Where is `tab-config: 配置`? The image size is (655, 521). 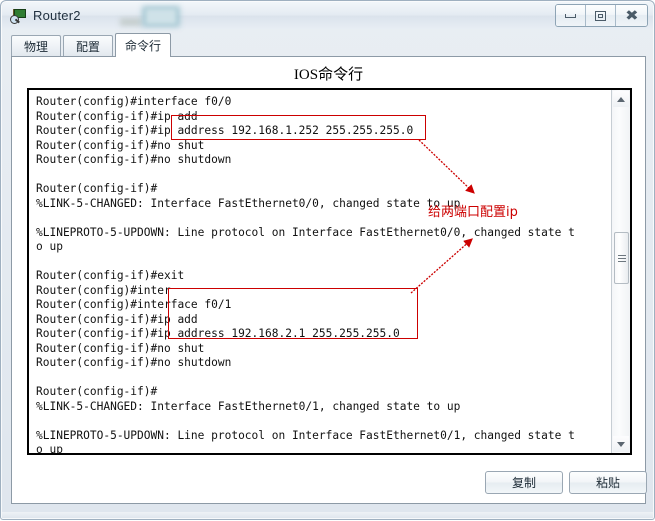 tab-config: 配置 is located at coordinates (88, 45).